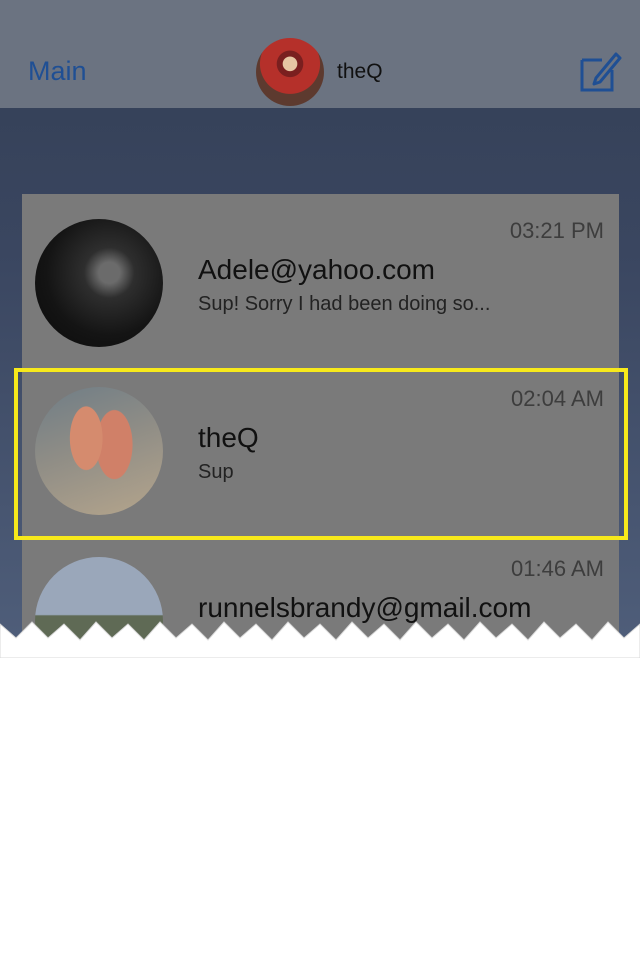 This screenshot has width=640, height=960. What do you see at coordinates (556, 230) in the screenshot?
I see `message-time: 03:21 PM` at bounding box center [556, 230].